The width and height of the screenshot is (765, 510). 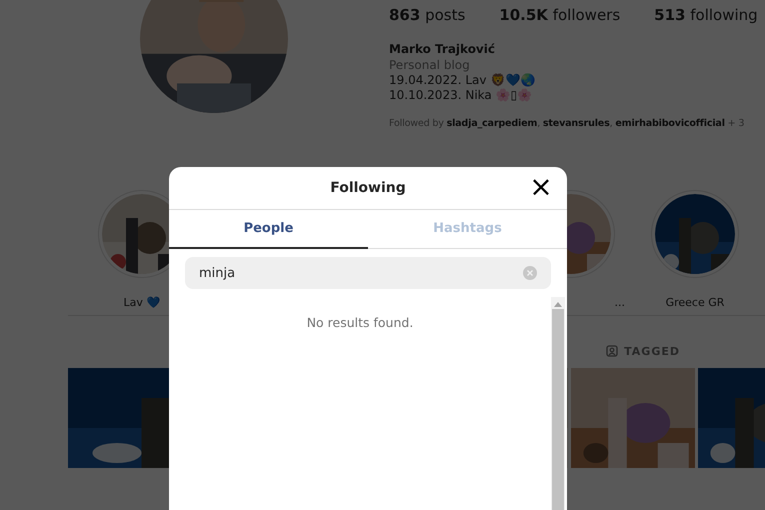 What do you see at coordinates (706, 15) in the screenshot?
I see `profile-stat: 513 following` at bounding box center [706, 15].